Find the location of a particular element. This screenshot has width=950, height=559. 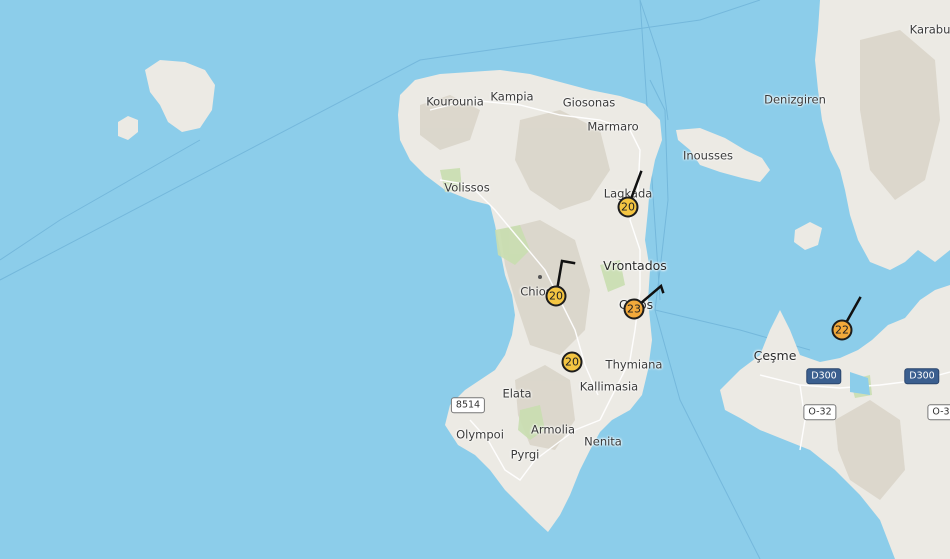

station-marker-kallimasia: 20 is located at coordinates (572, 362).